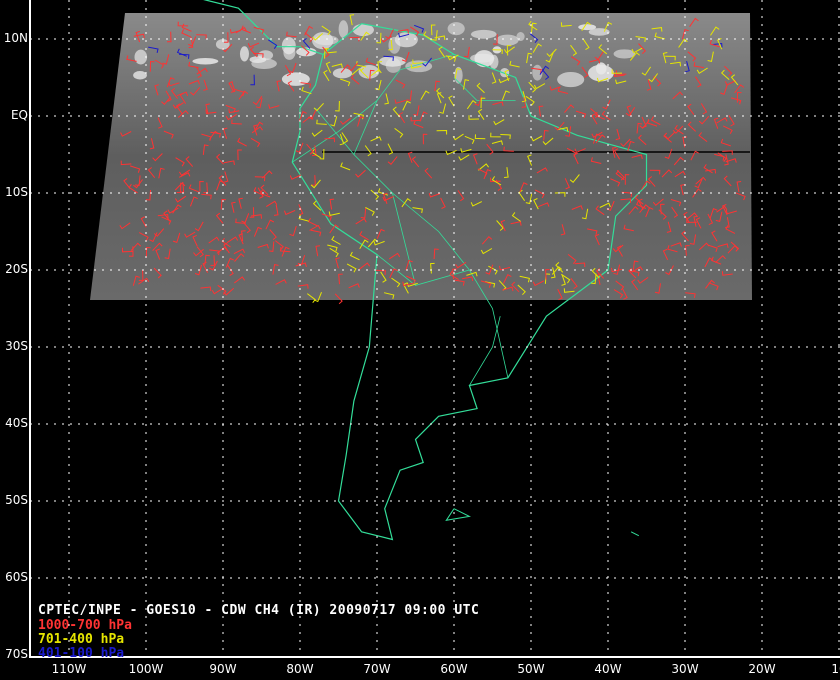 The height and width of the screenshot is (680, 840). What do you see at coordinates (16, 192) in the screenshot?
I see `latitude-label: 10S` at bounding box center [16, 192].